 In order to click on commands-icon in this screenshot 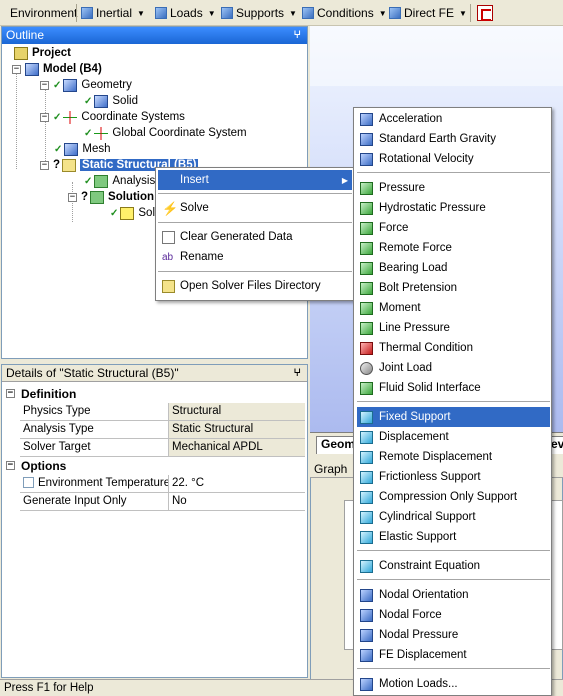, I will do `click(485, 13)`.